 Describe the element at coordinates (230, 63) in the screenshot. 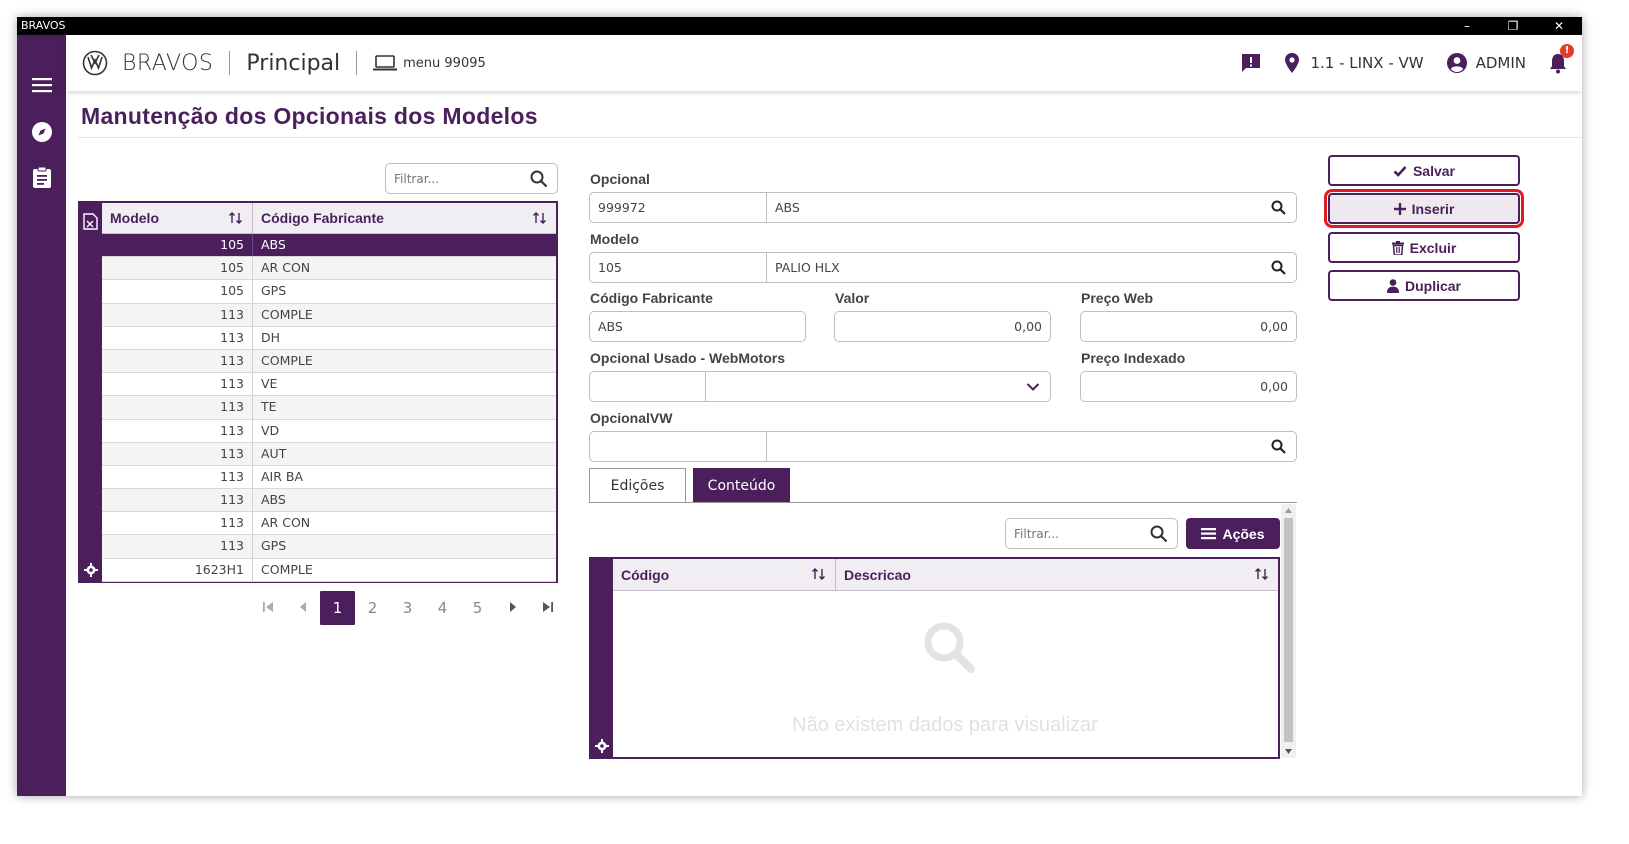

I see `header-divider` at that location.